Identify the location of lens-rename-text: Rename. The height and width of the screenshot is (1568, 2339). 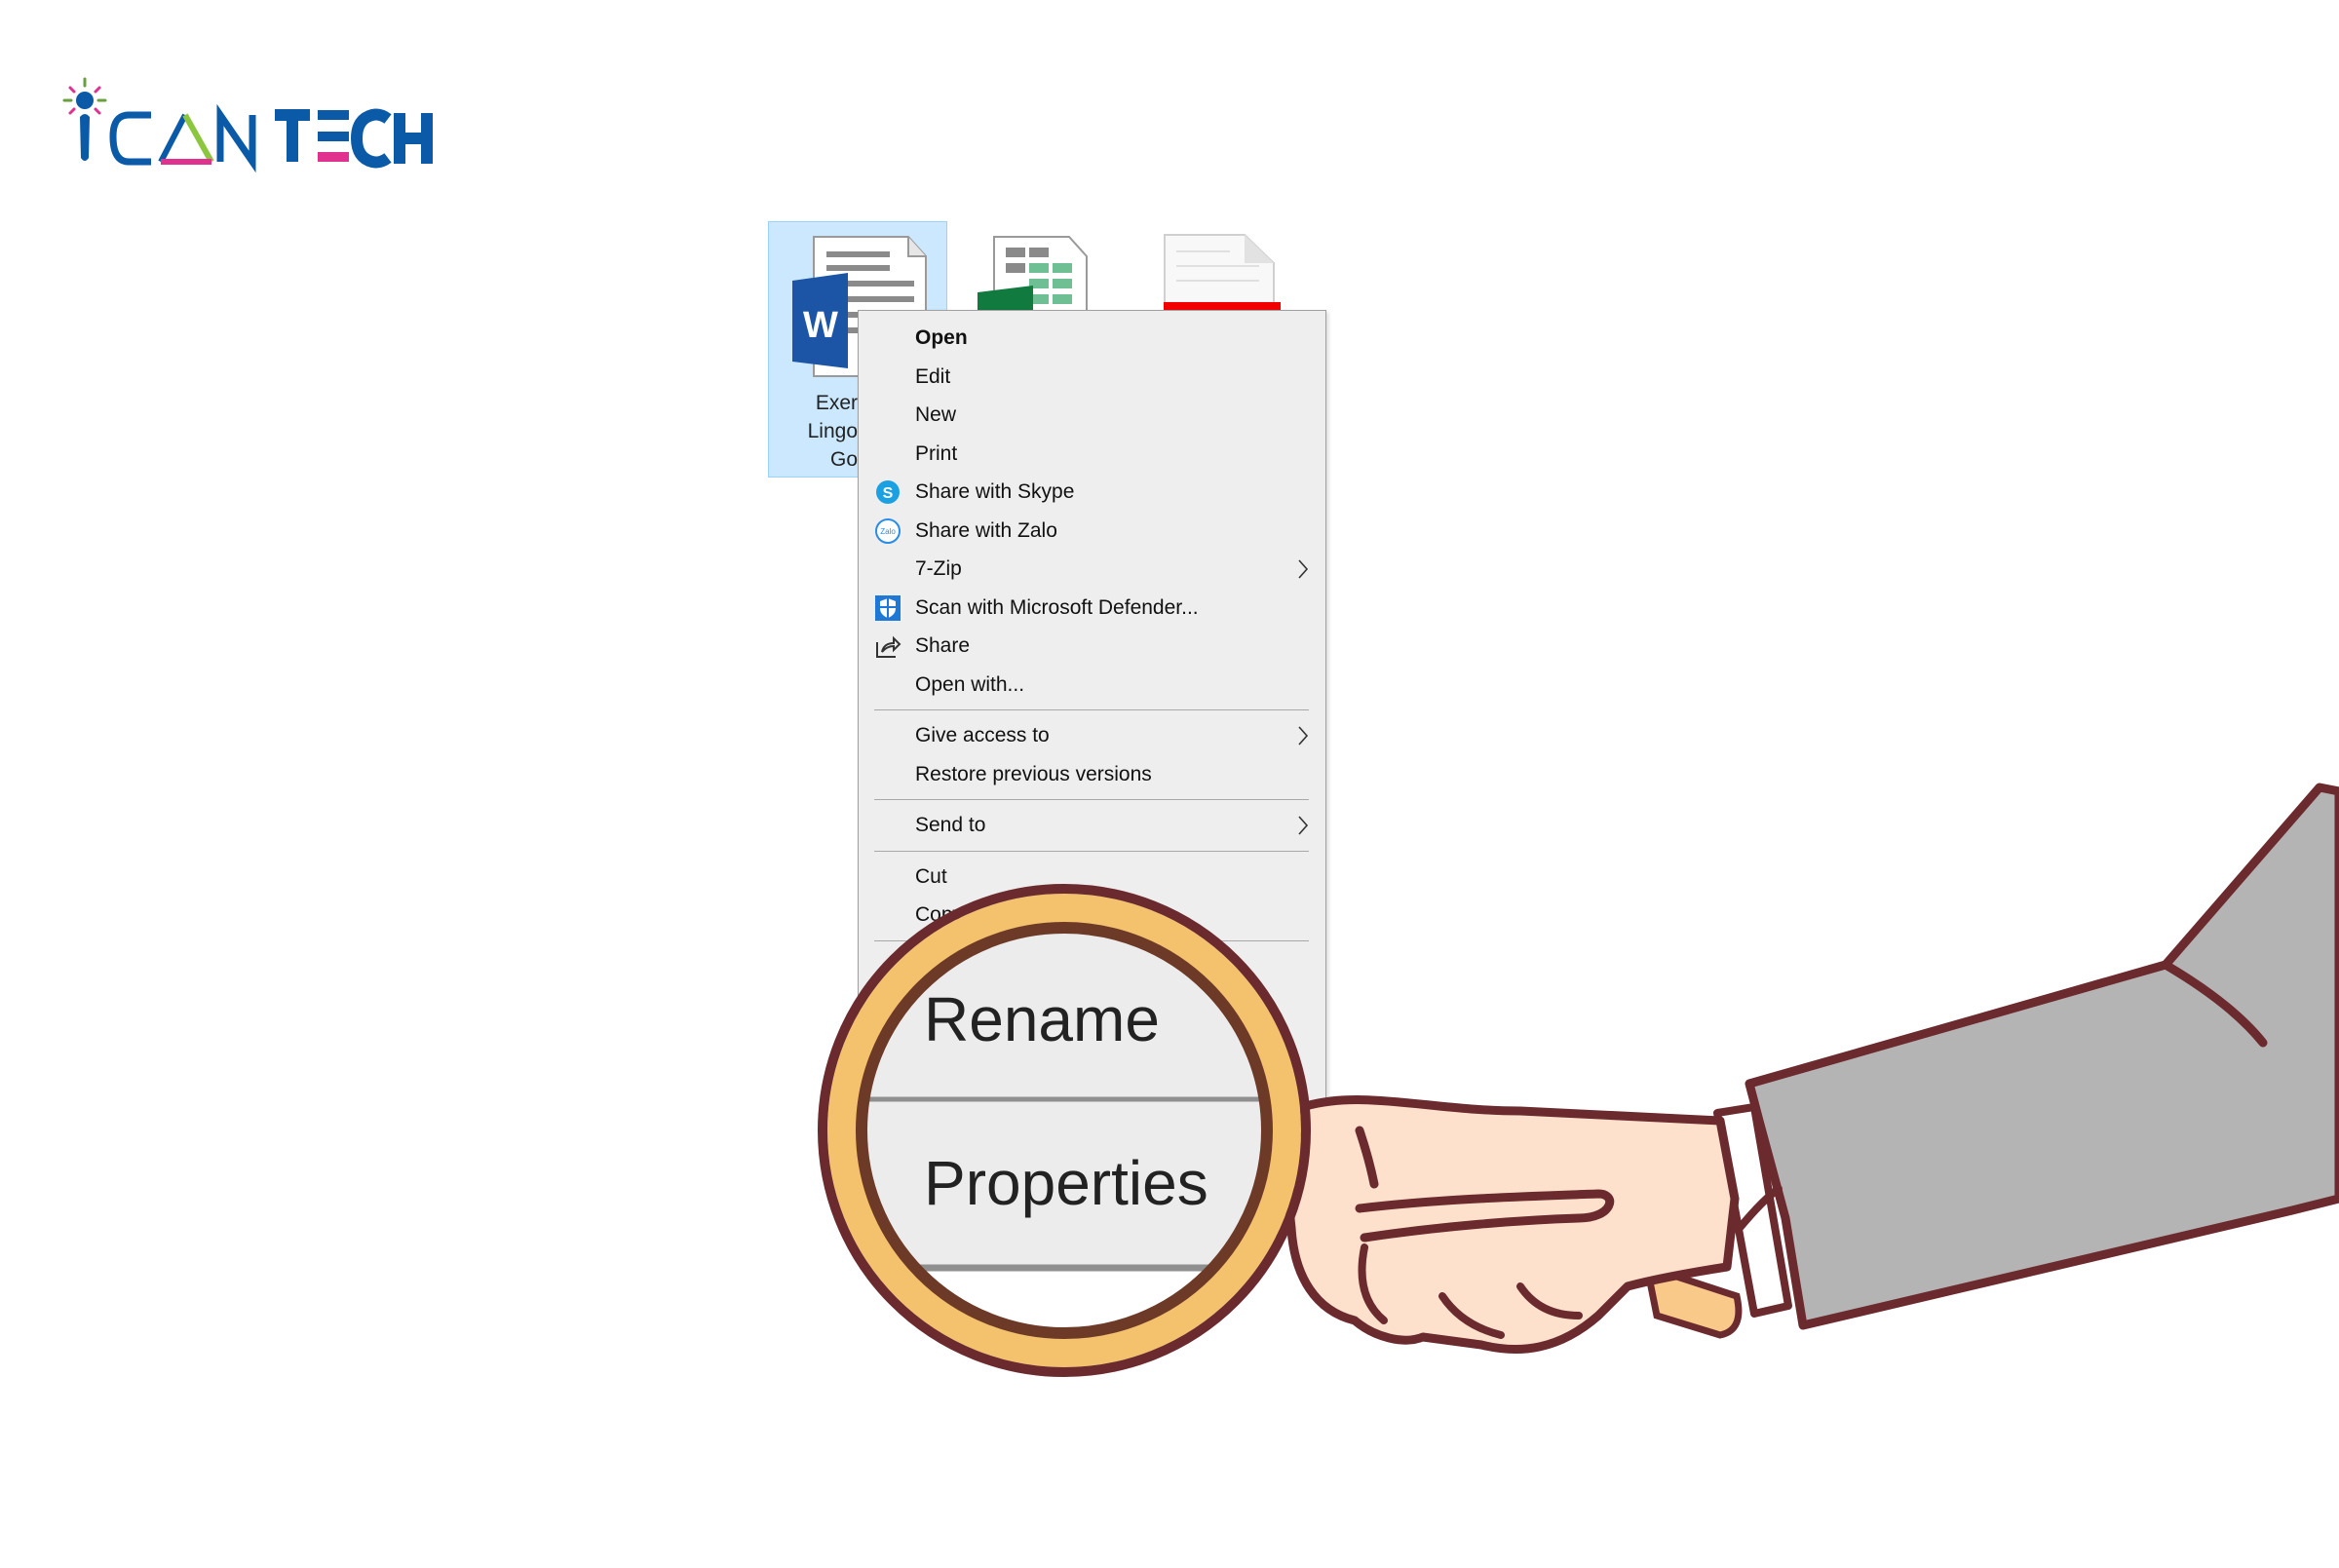
(1042, 1019).